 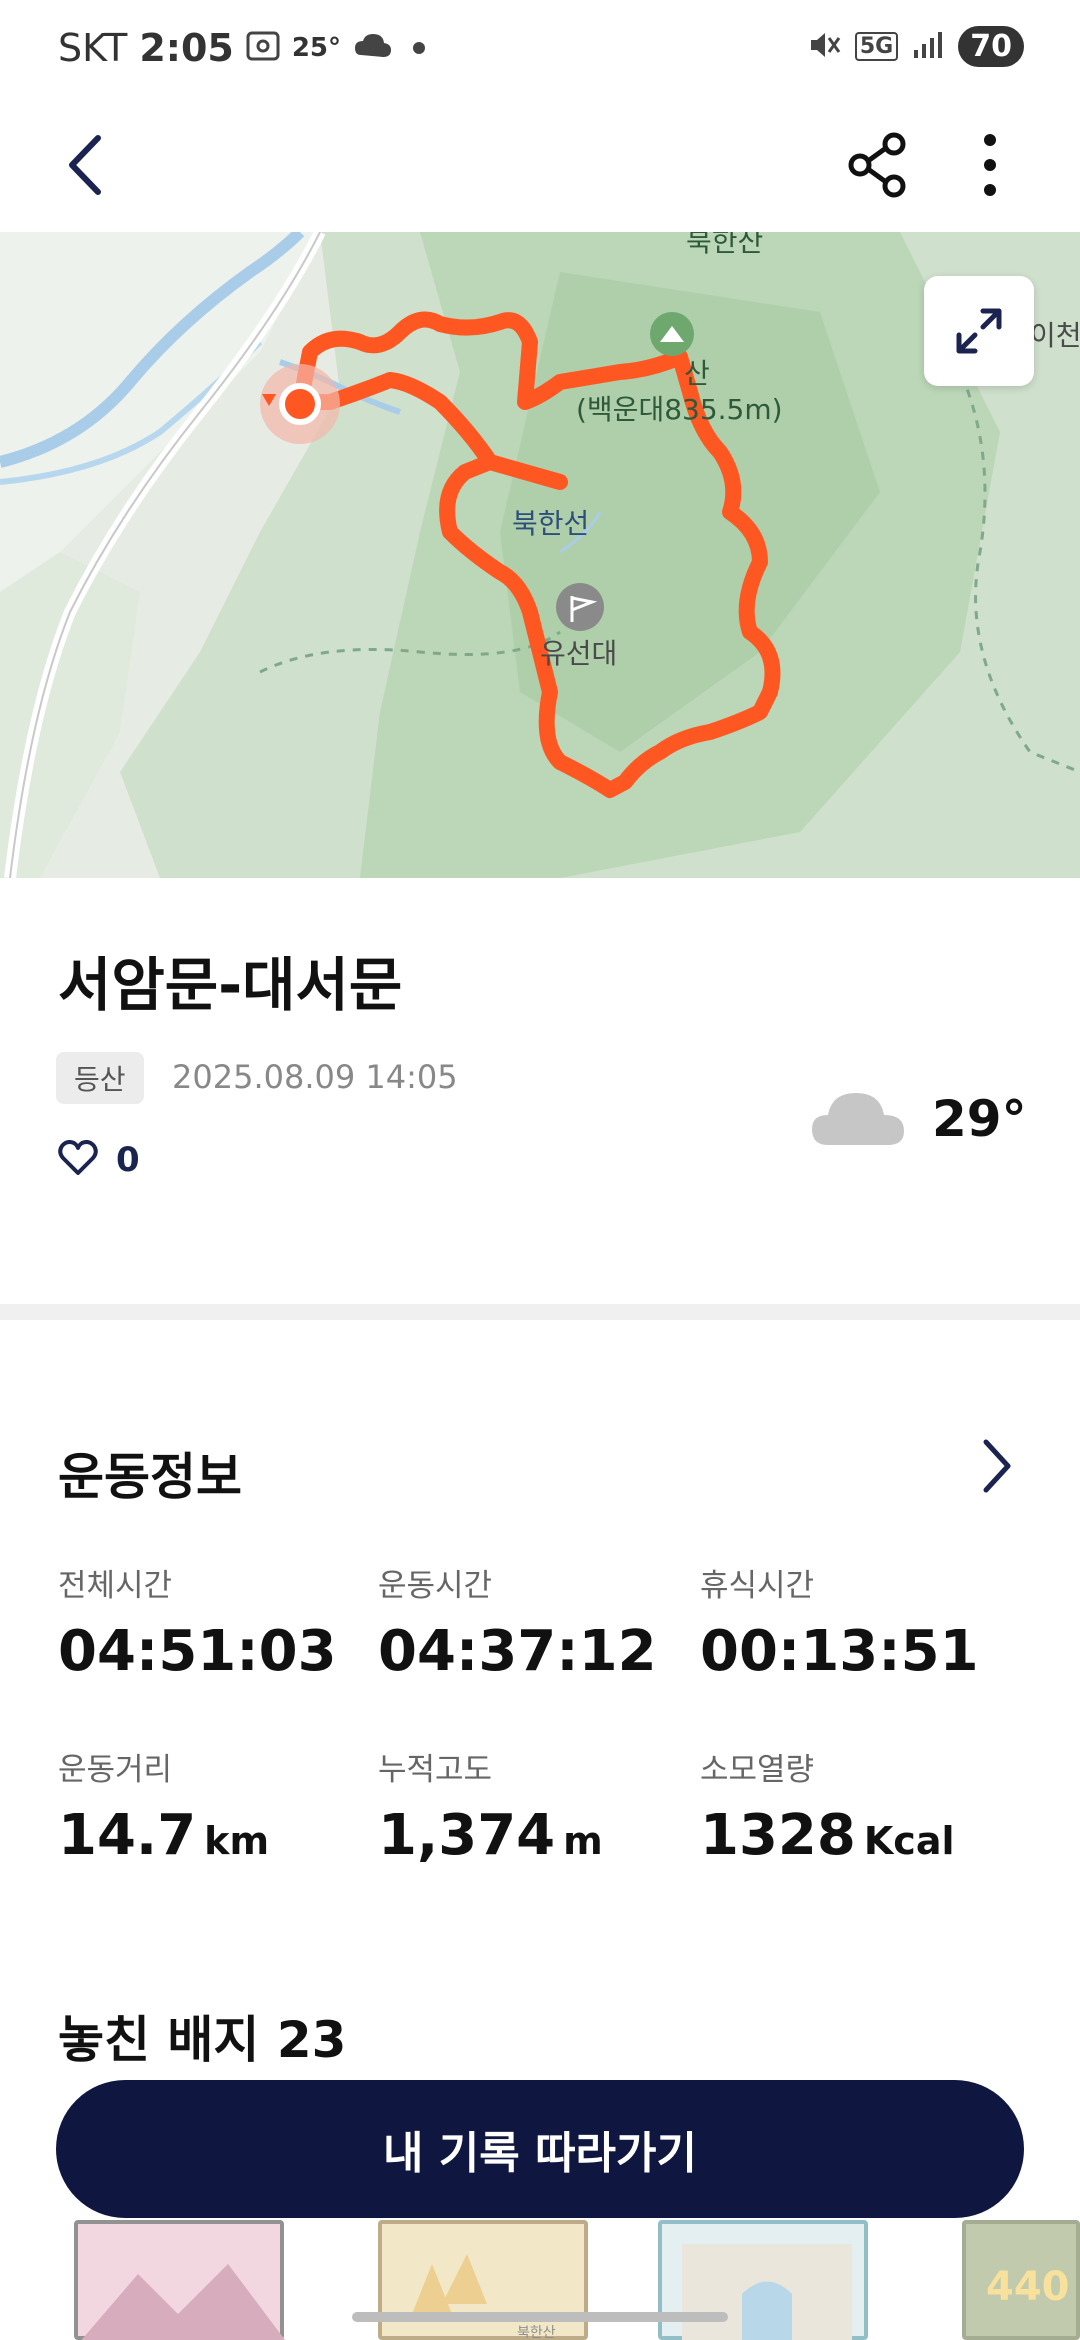 I want to click on stat-label: 전체시간, so click(x=115, y=1586).